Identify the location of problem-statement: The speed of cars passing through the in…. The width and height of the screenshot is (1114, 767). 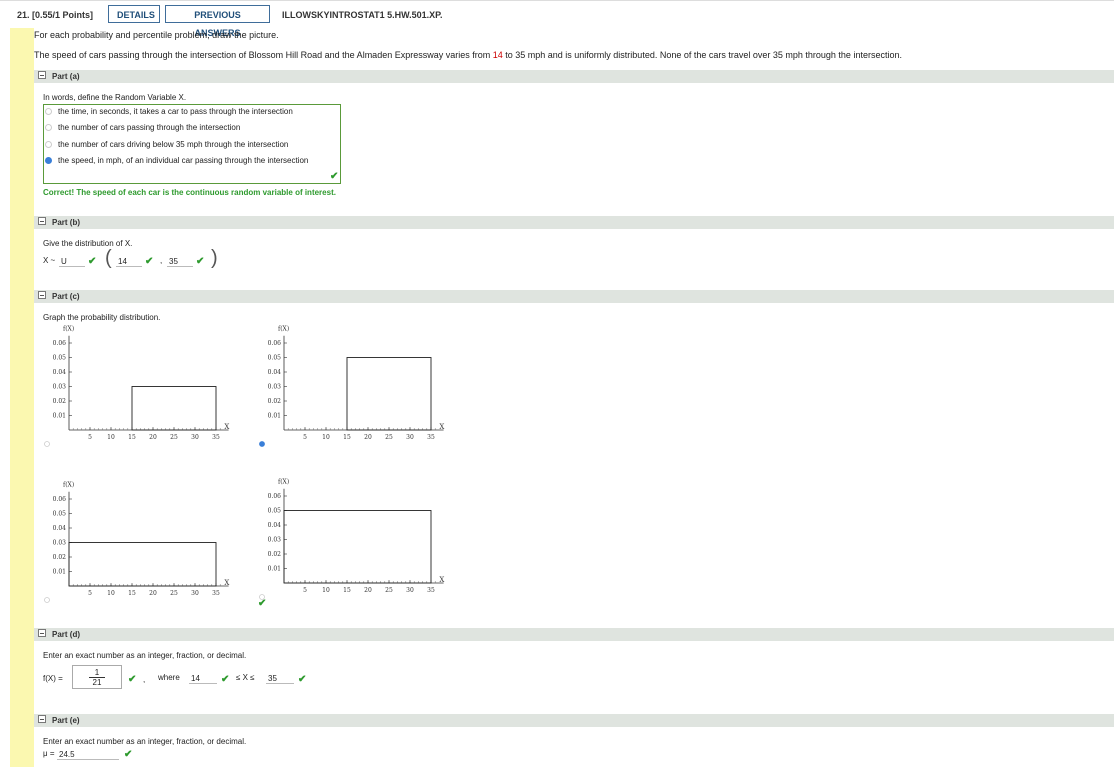
(468, 55).